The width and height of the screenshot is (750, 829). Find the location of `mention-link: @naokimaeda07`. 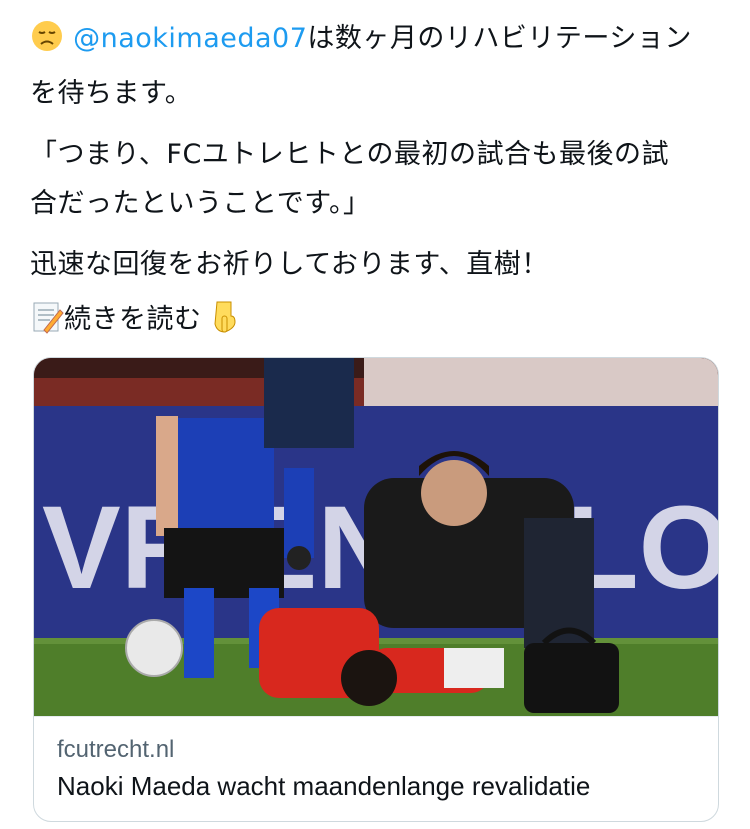

mention-link: @naokimaeda07 is located at coordinates (190, 38).